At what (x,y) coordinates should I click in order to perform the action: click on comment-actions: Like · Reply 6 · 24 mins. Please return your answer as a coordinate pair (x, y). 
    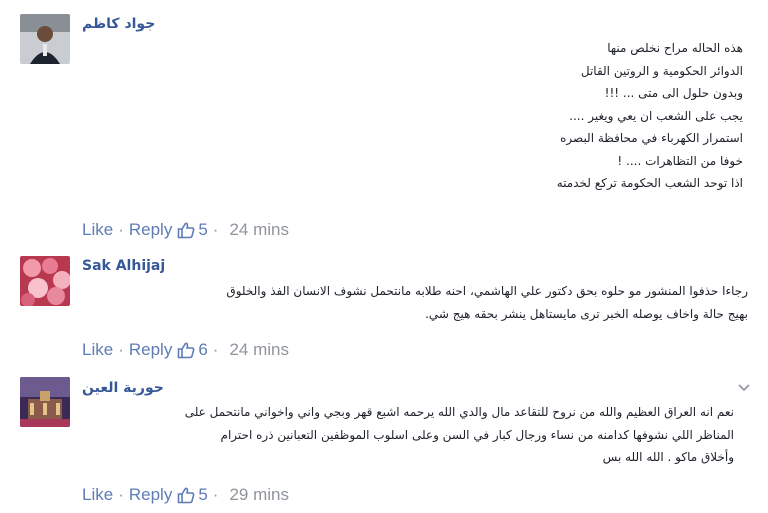
    Looking at the image, I should click on (185, 350).